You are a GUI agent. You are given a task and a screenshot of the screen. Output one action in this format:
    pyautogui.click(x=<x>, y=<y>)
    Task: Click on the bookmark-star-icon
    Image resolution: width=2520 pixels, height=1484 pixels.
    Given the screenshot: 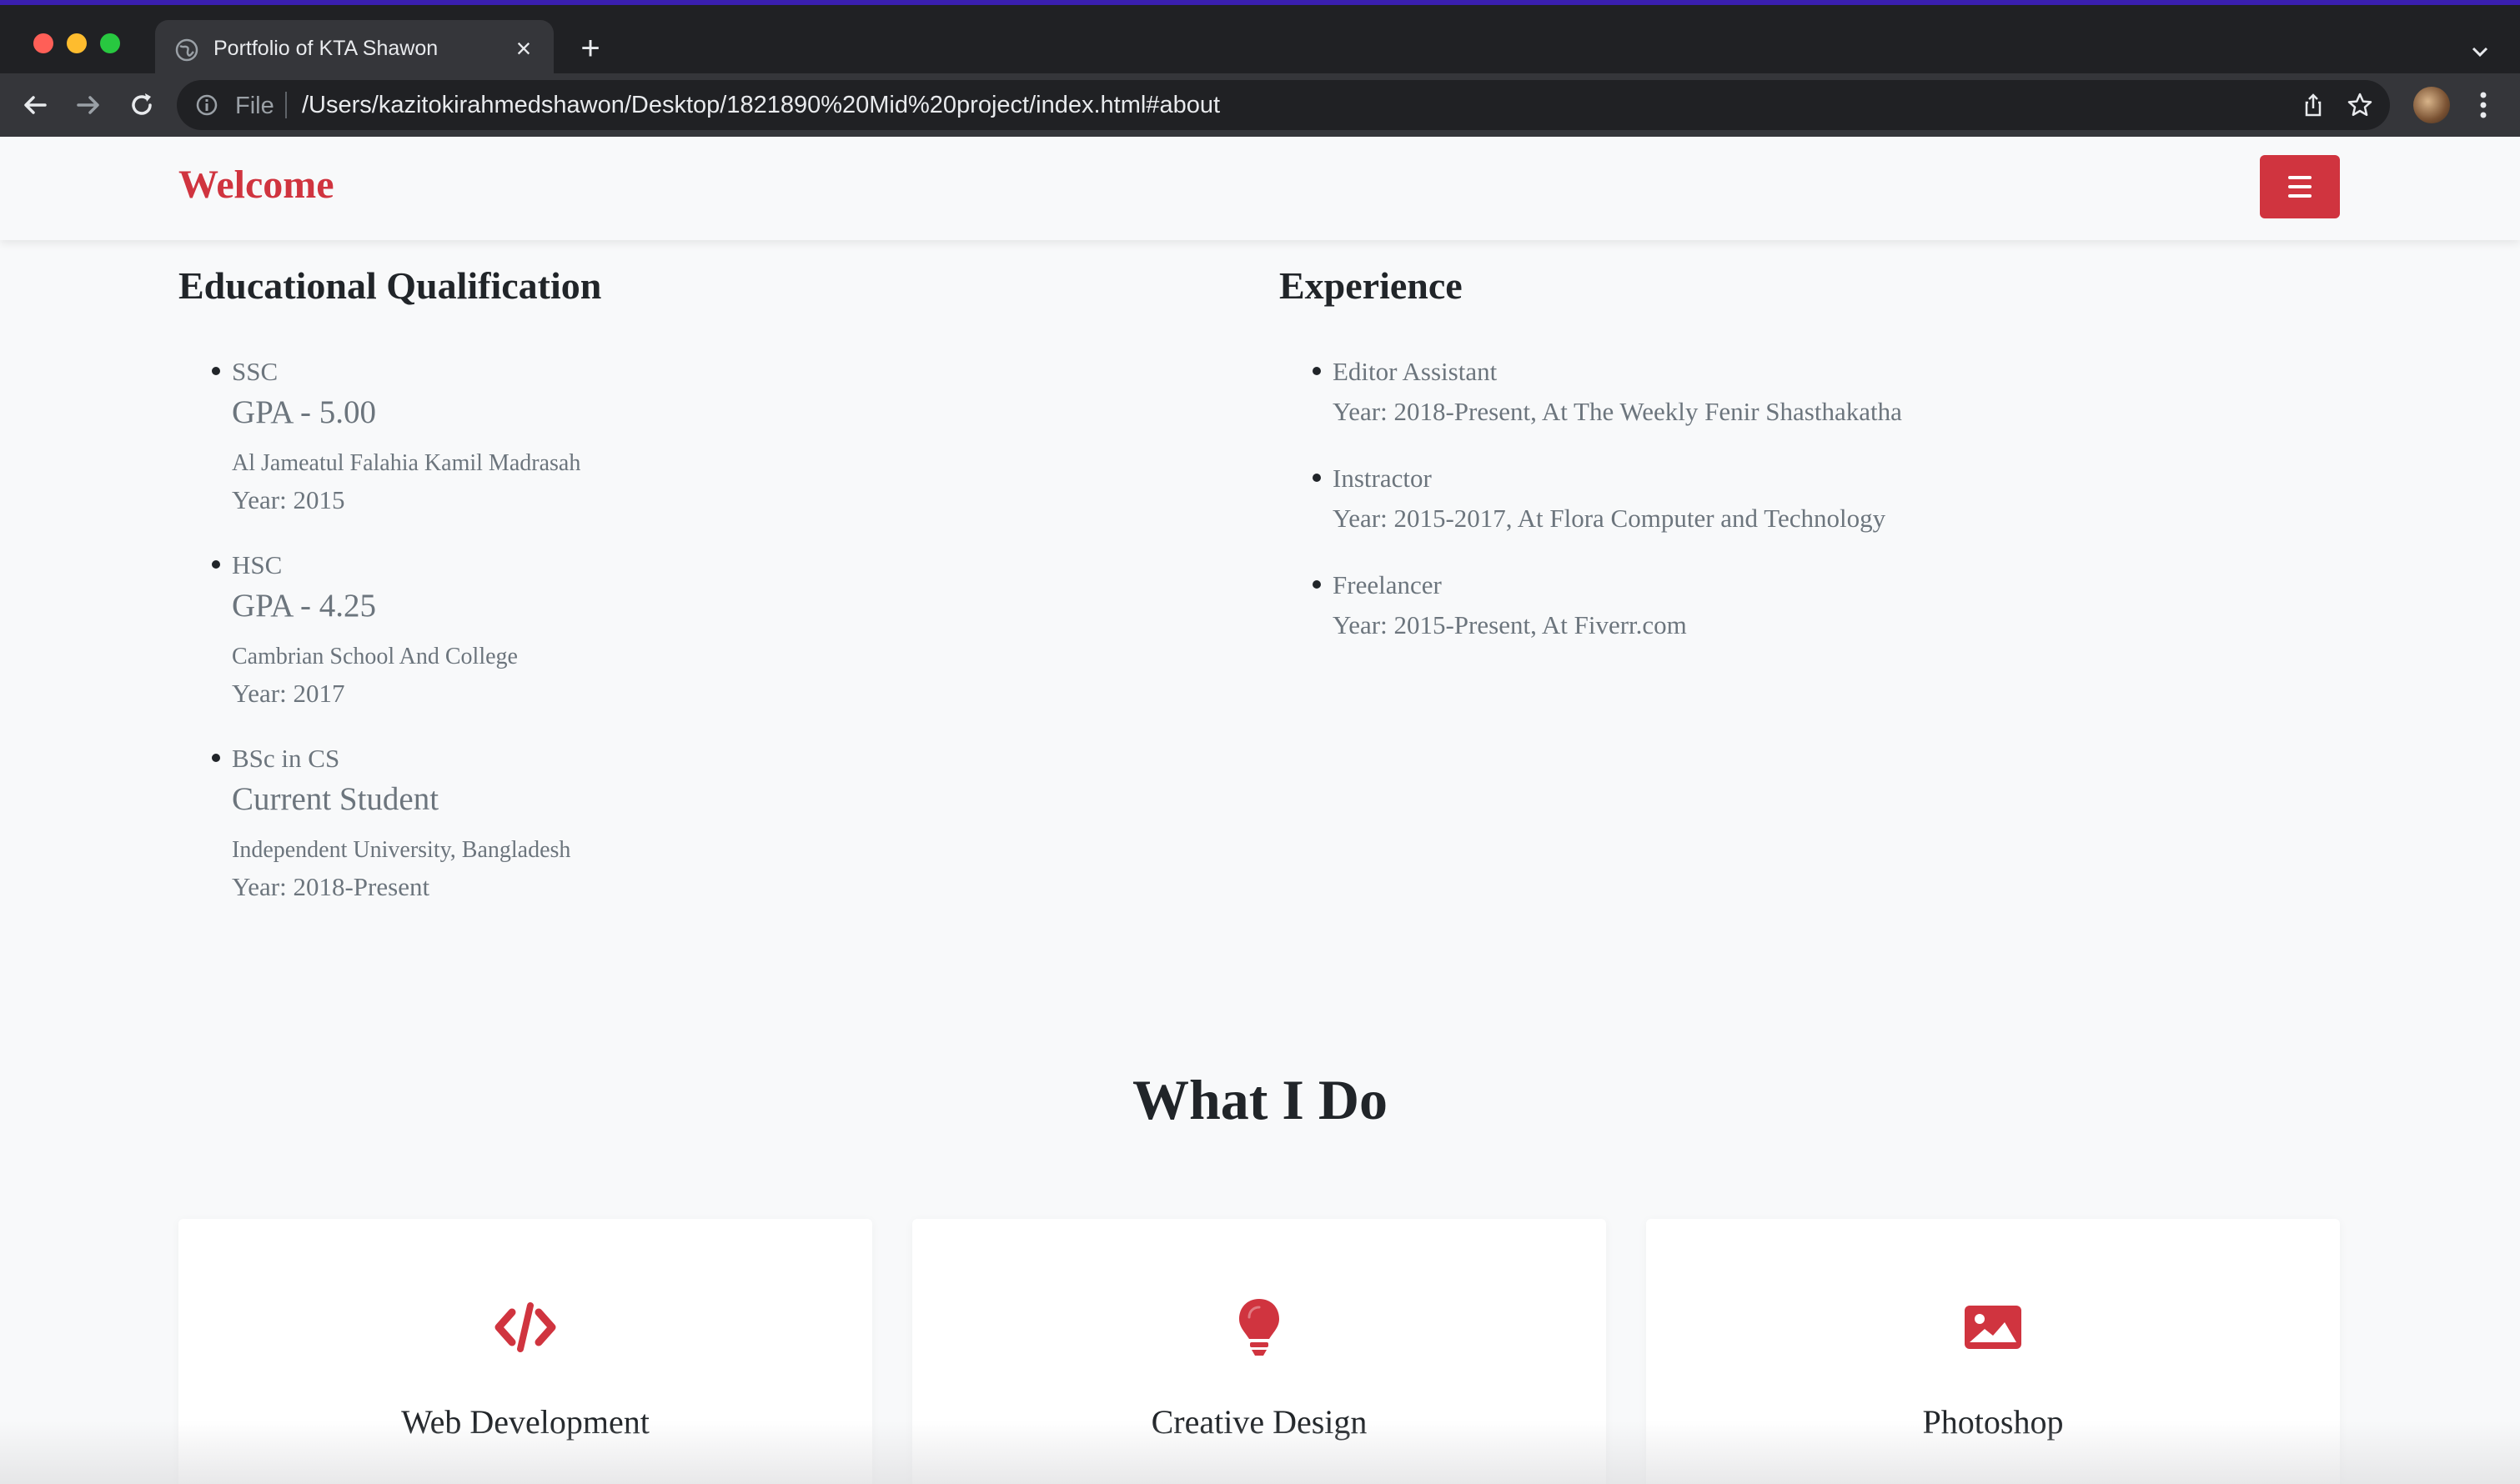 What is the action you would take?
    pyautogui.click(x=2360, y=105)
    